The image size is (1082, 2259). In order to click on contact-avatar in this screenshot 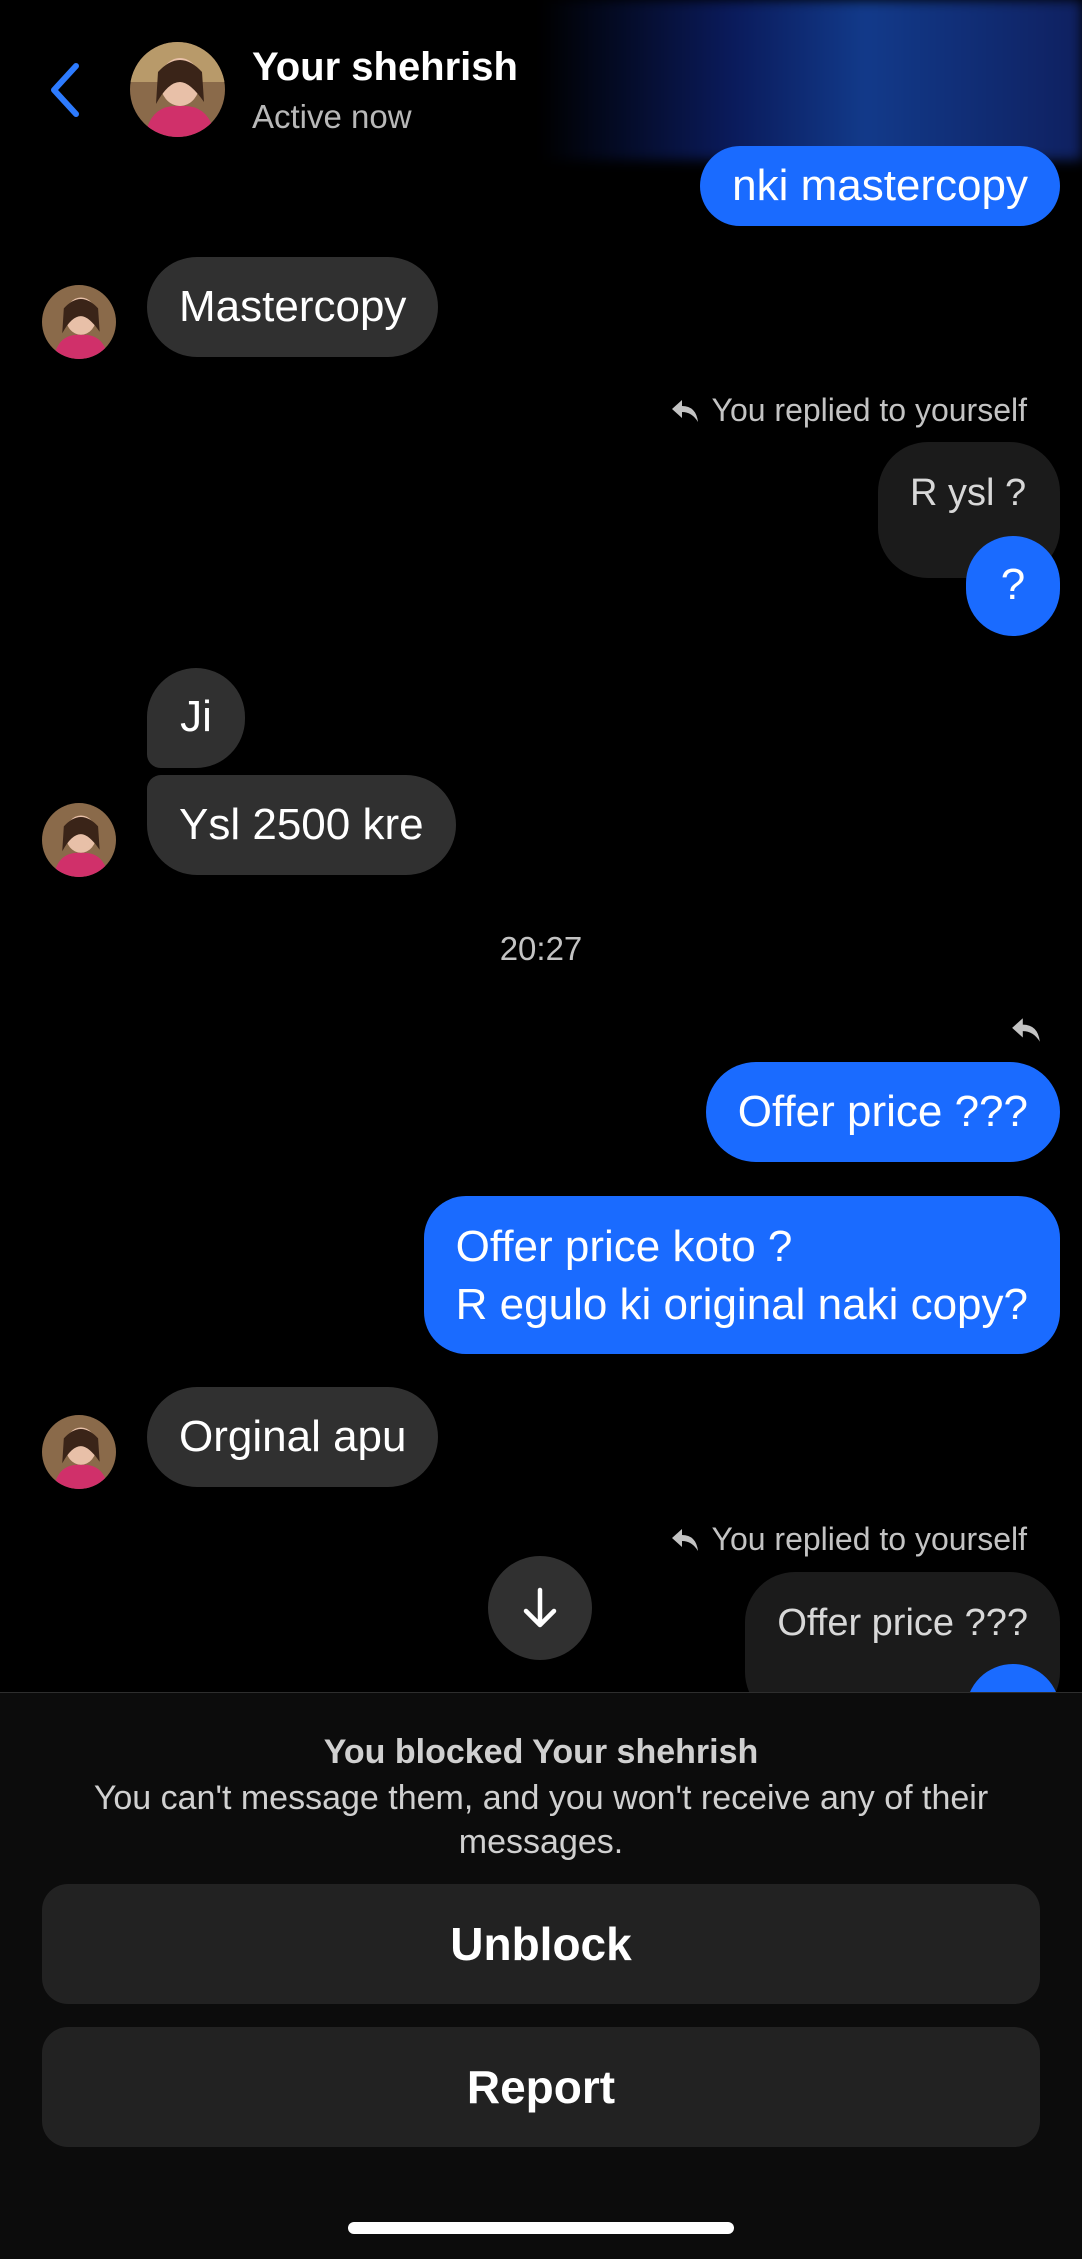, I will do `click(177, 89)`.